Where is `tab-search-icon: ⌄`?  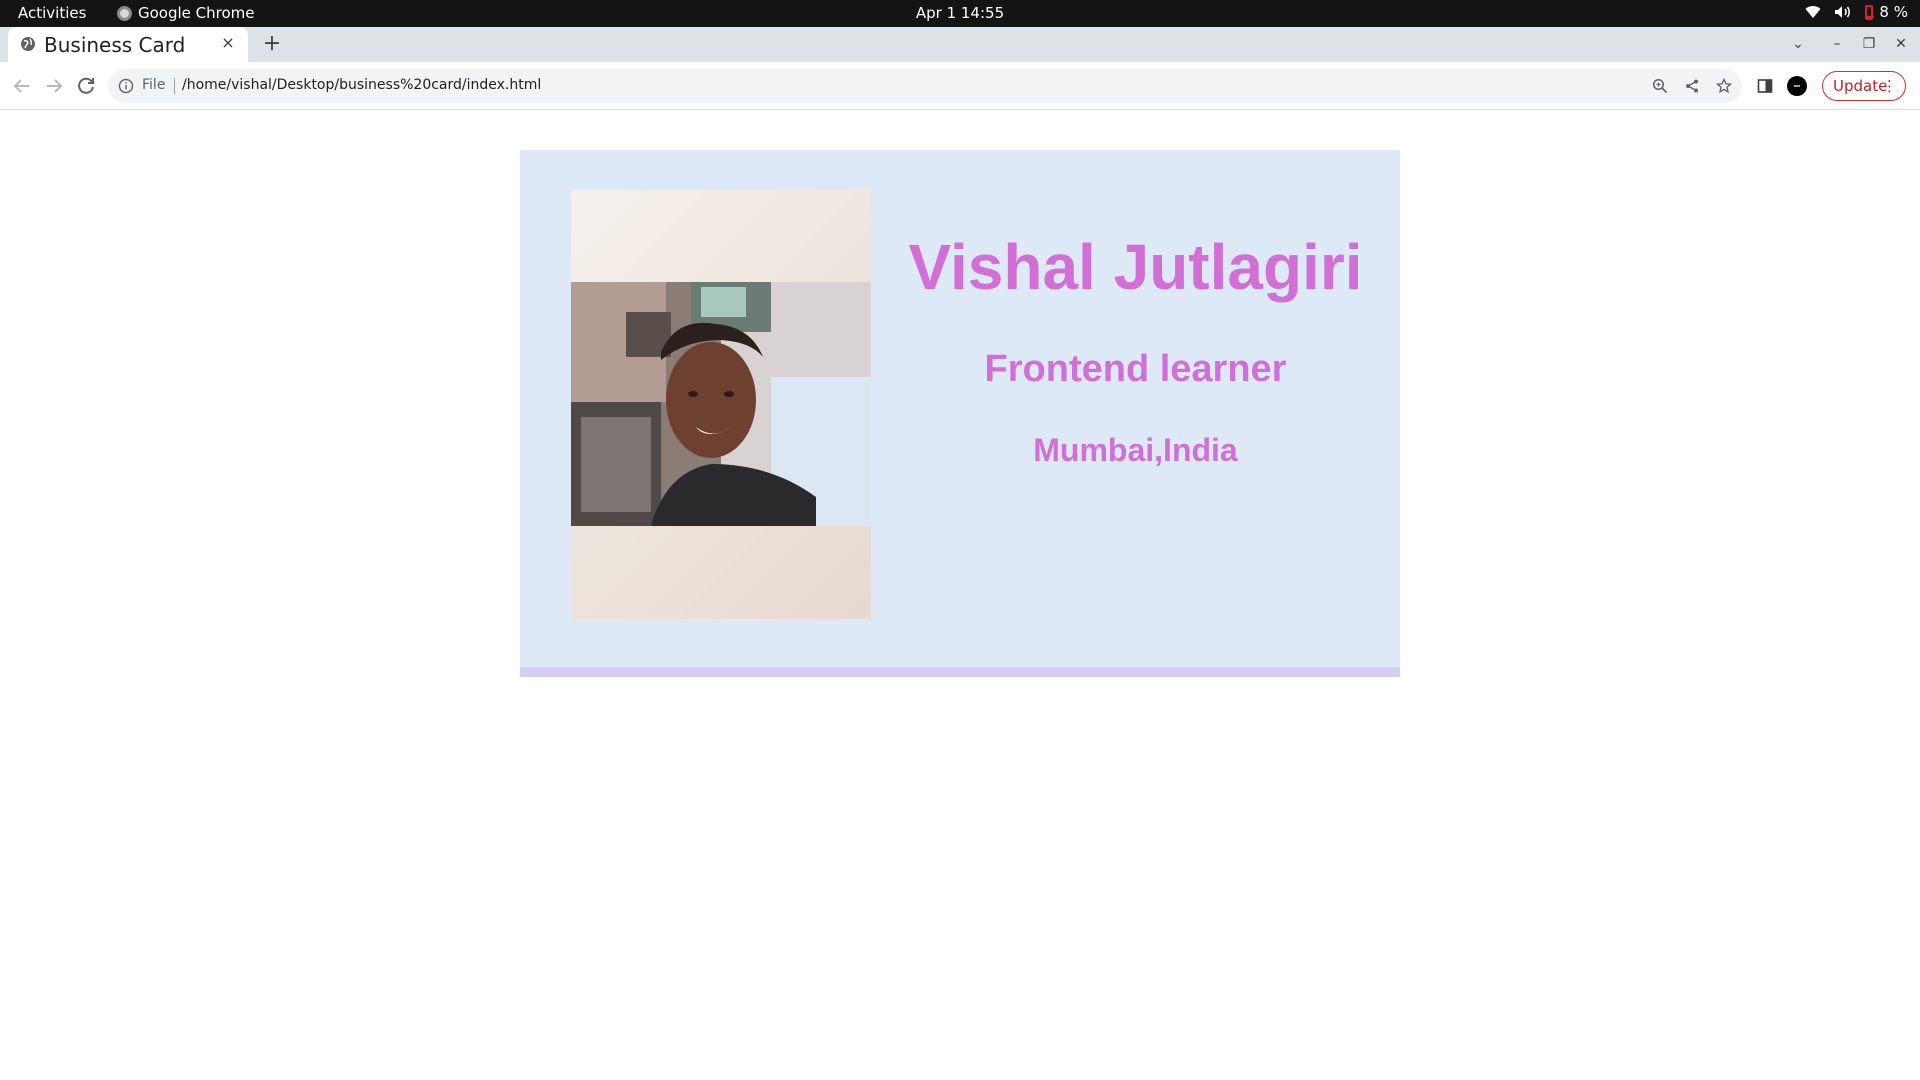 tab-search-icon: ⌄ is located at coordinates (1798, 44).